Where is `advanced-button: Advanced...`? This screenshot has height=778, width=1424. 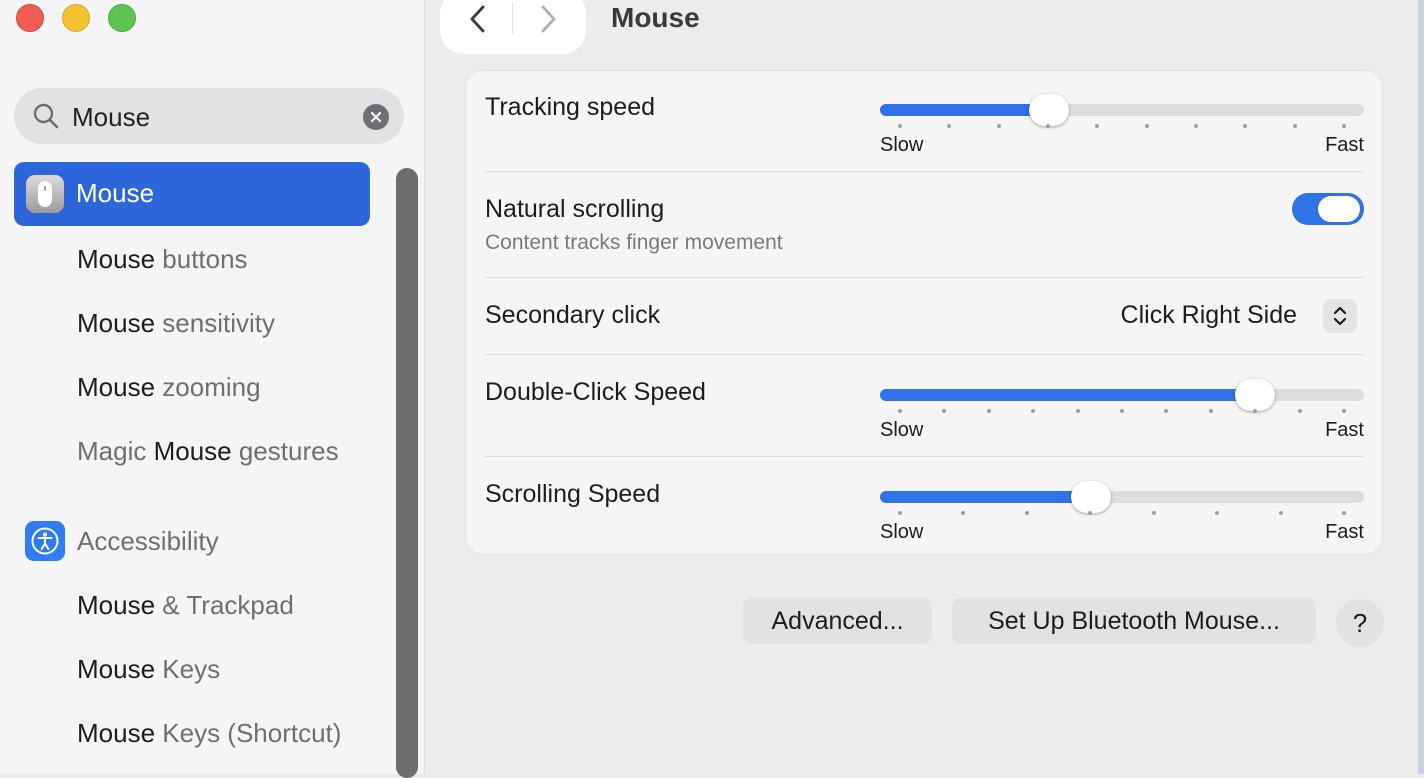 advanced-button: Advanced... is located at coordinates (837, 621).